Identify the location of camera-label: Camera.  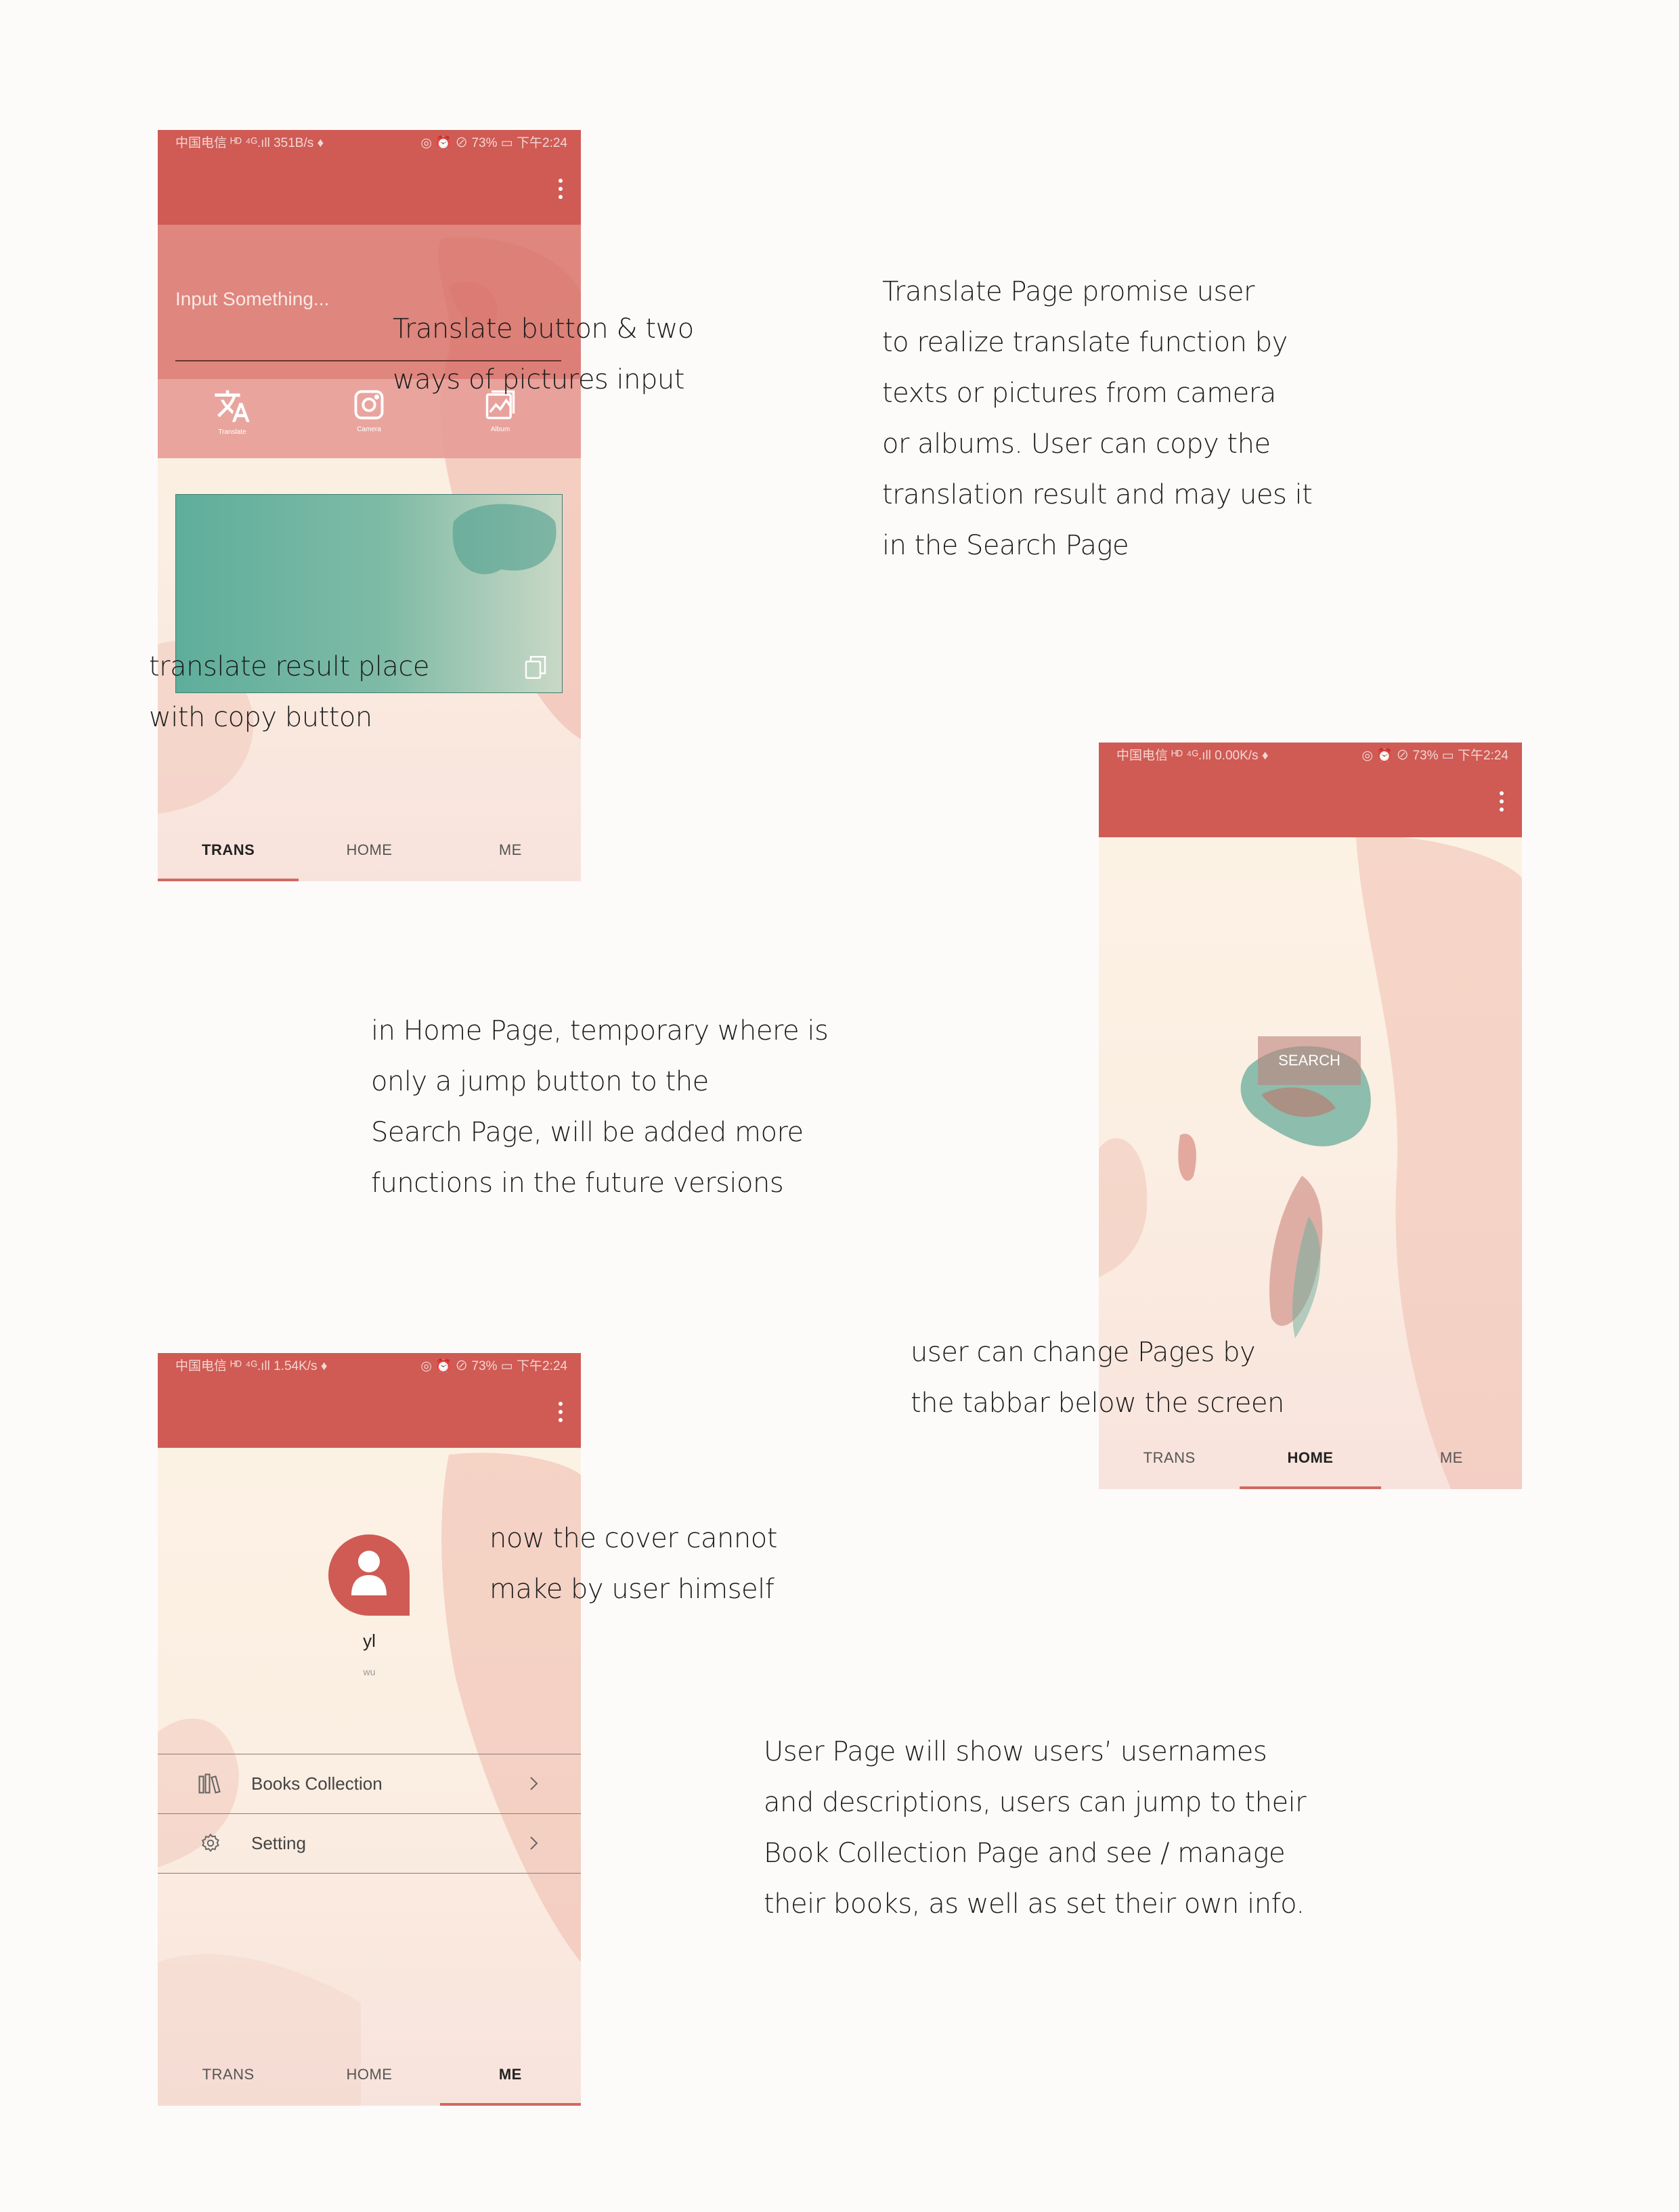
(369, 429).